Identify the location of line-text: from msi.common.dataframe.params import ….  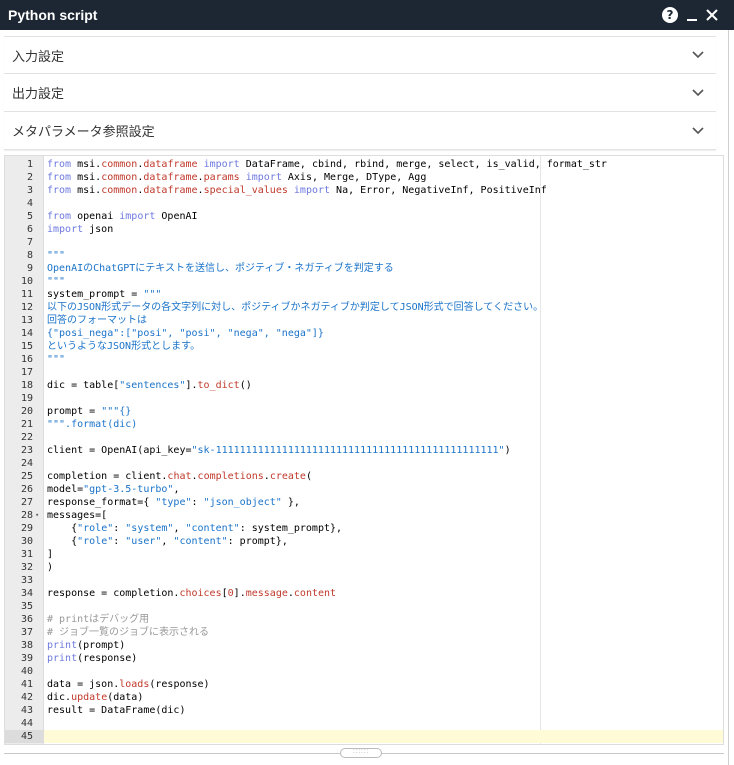
(237, 177).